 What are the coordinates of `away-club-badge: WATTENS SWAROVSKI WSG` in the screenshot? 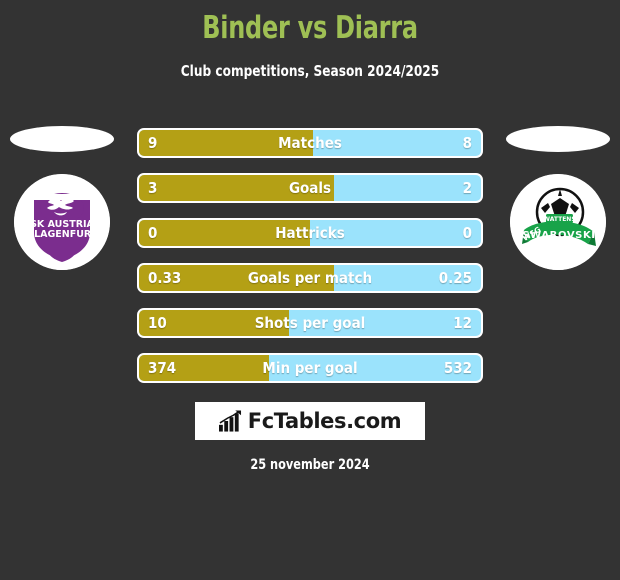 It's located at (558, 222).